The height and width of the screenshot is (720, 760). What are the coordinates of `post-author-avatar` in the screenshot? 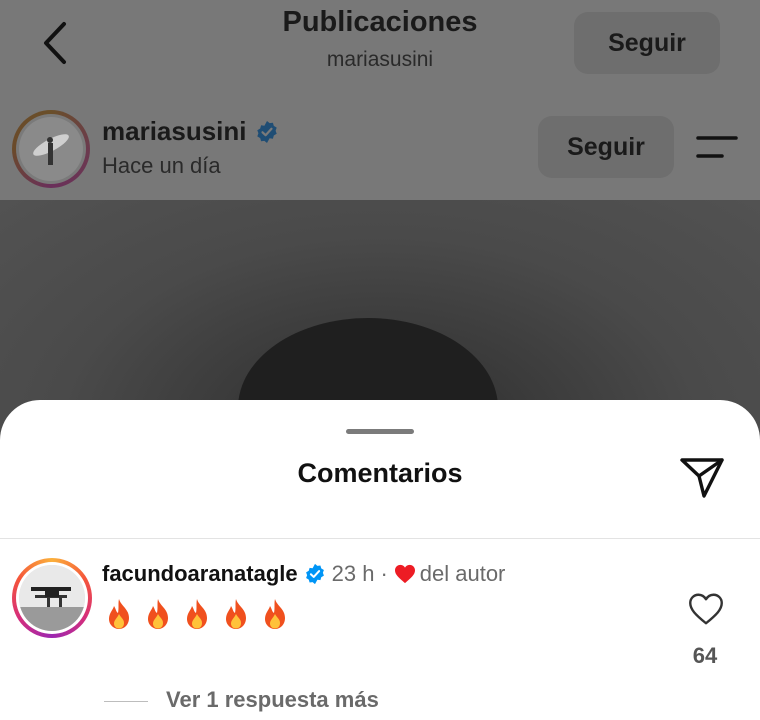 It's located at (51, 149).